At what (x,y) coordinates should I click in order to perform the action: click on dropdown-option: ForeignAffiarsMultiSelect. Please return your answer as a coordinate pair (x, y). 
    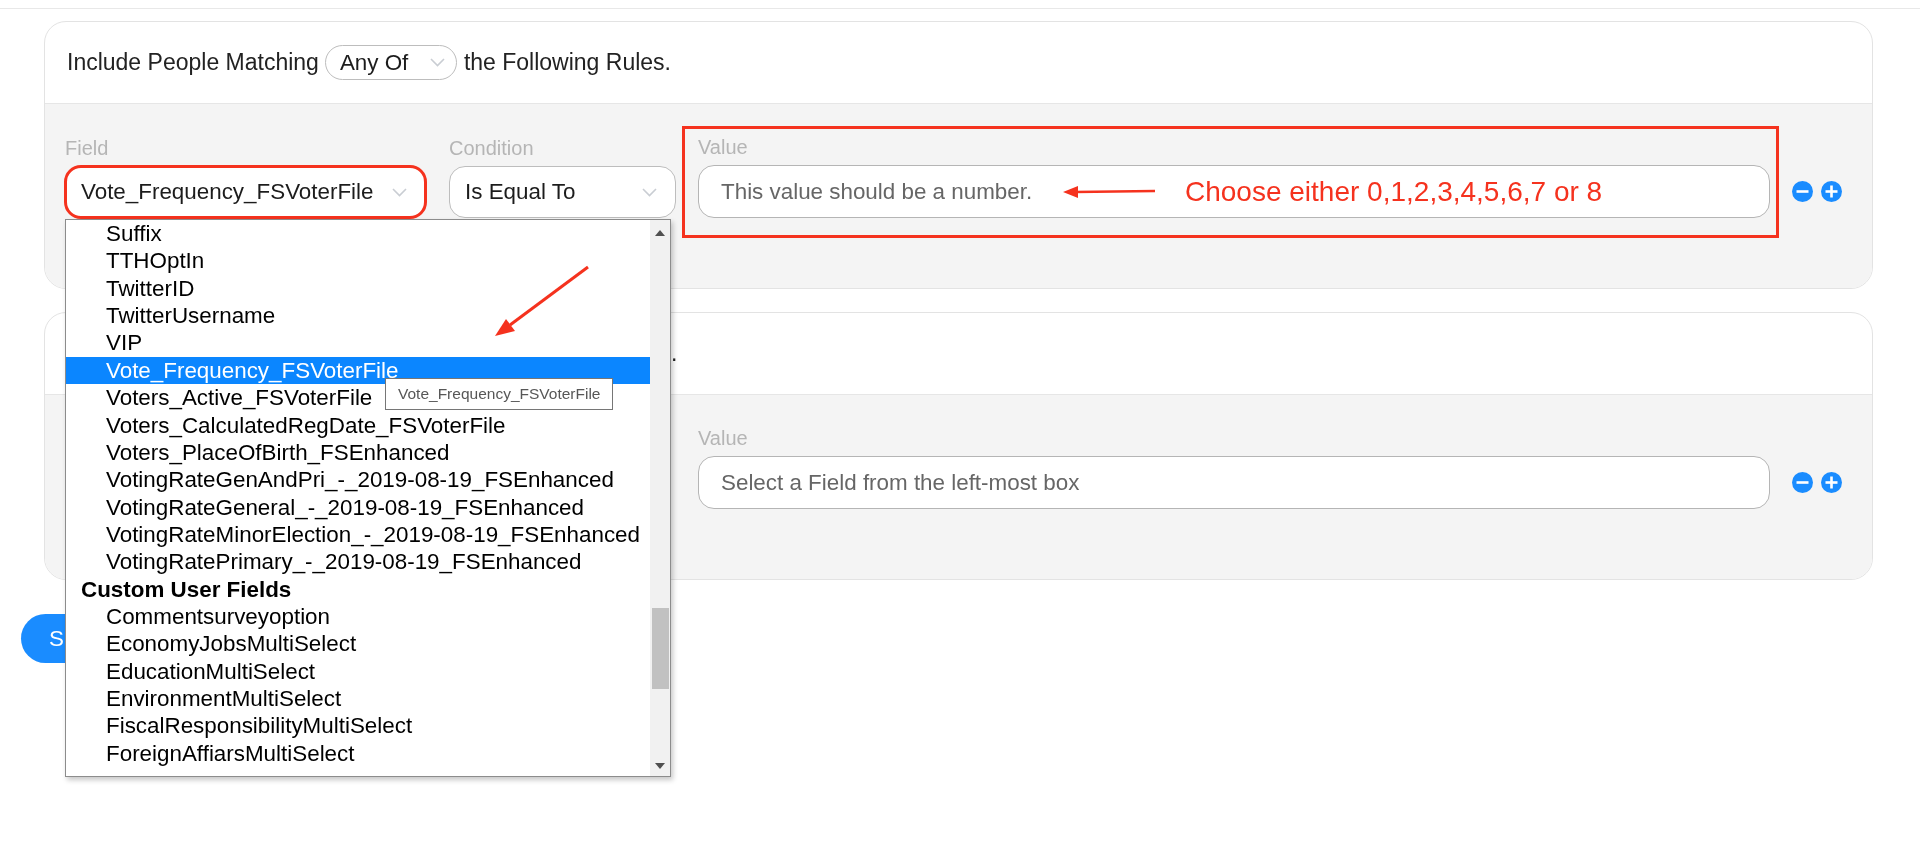
    Looking at the image, I should click on (210, 753).